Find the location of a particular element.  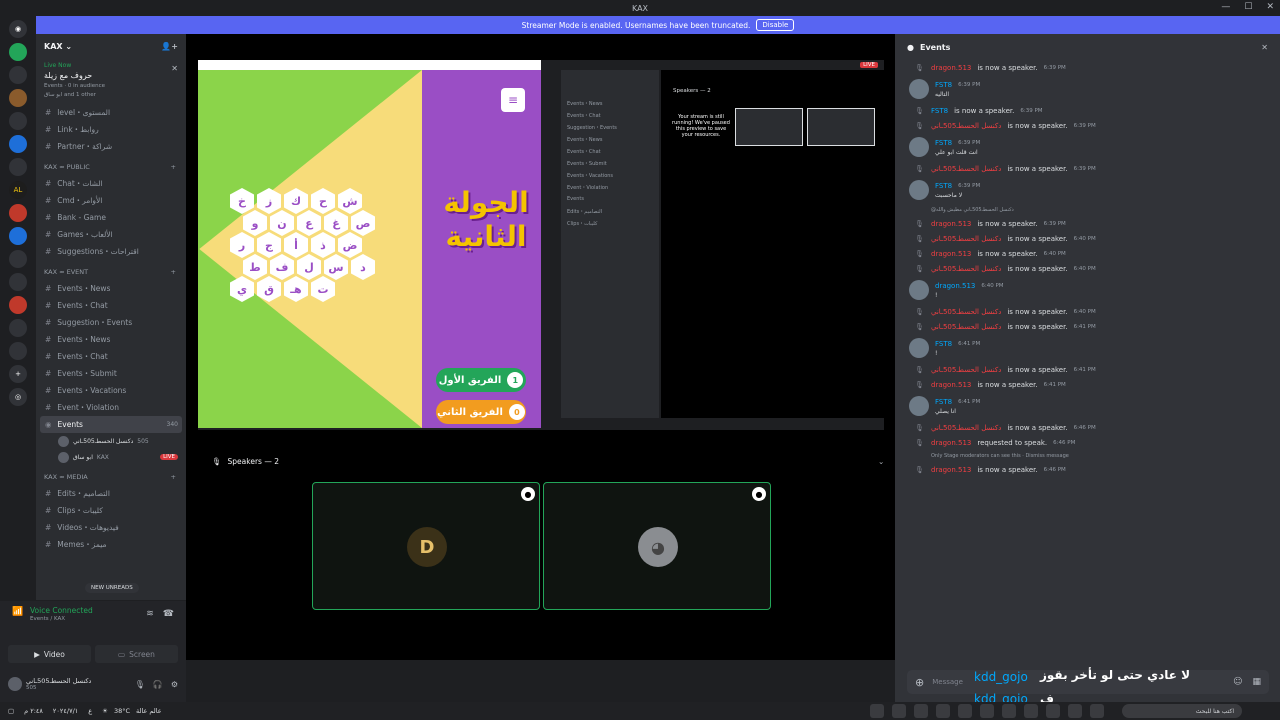

voice-location: Events / KAX is located at coordinates (47, 619).